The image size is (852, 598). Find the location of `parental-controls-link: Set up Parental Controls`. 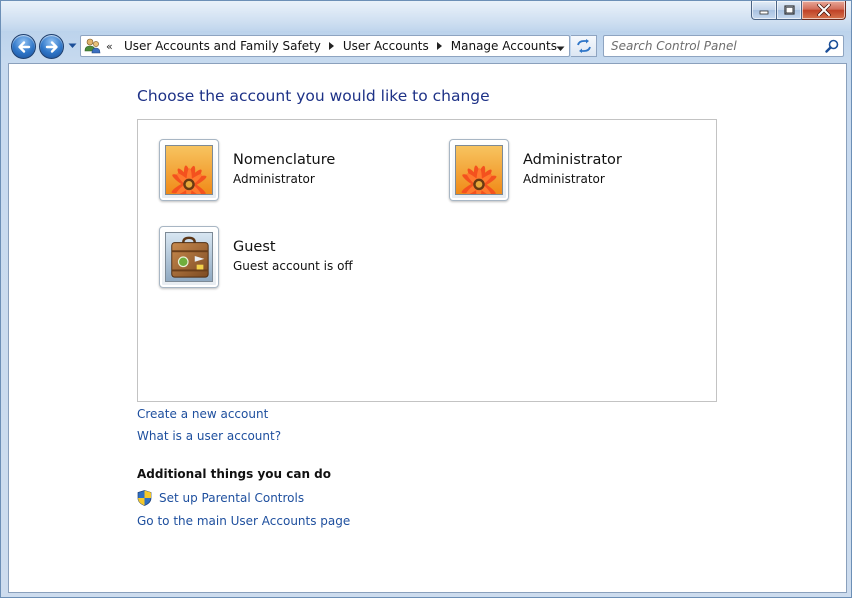

parental-controls-link: Set up Parental Controls is located at coordinates (220, 498).